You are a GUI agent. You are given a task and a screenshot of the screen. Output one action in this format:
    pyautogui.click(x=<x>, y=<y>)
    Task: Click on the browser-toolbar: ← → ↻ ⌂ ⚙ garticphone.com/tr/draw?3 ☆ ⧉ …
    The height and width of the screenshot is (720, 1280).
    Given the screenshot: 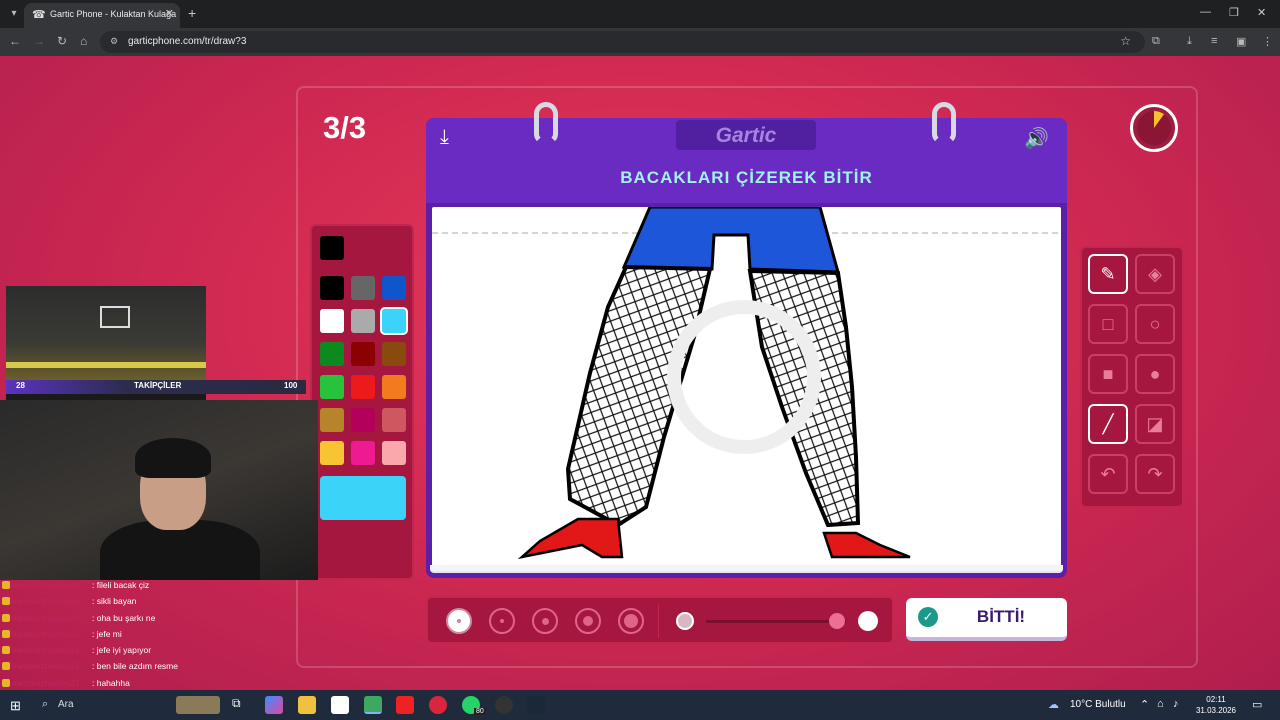 What is the action you would take?
    pyautogui.click(x=640, y=42)
    